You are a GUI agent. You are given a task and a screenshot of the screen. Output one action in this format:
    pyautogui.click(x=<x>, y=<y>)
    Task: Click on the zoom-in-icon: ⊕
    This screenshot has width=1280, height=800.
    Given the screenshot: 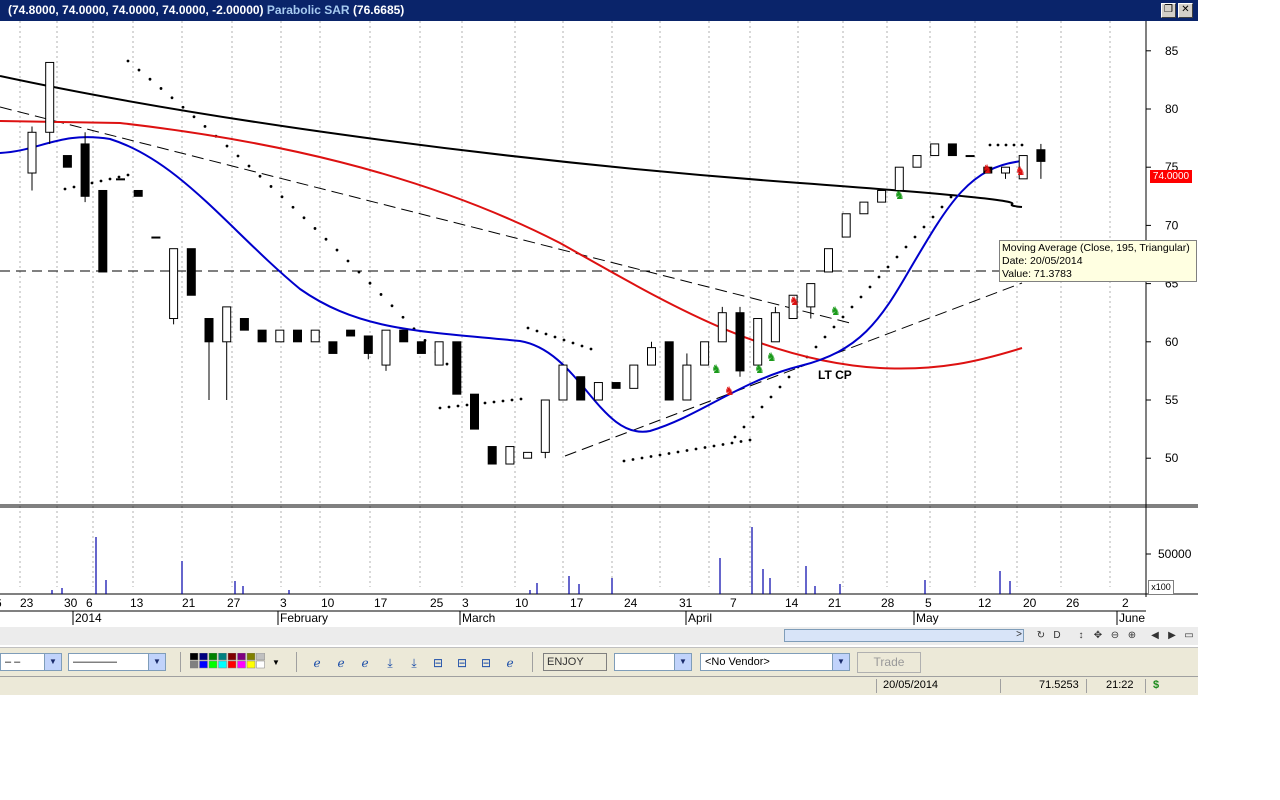 What is the action you would take?
    pyautogui.click(x=1132, y=636)
    